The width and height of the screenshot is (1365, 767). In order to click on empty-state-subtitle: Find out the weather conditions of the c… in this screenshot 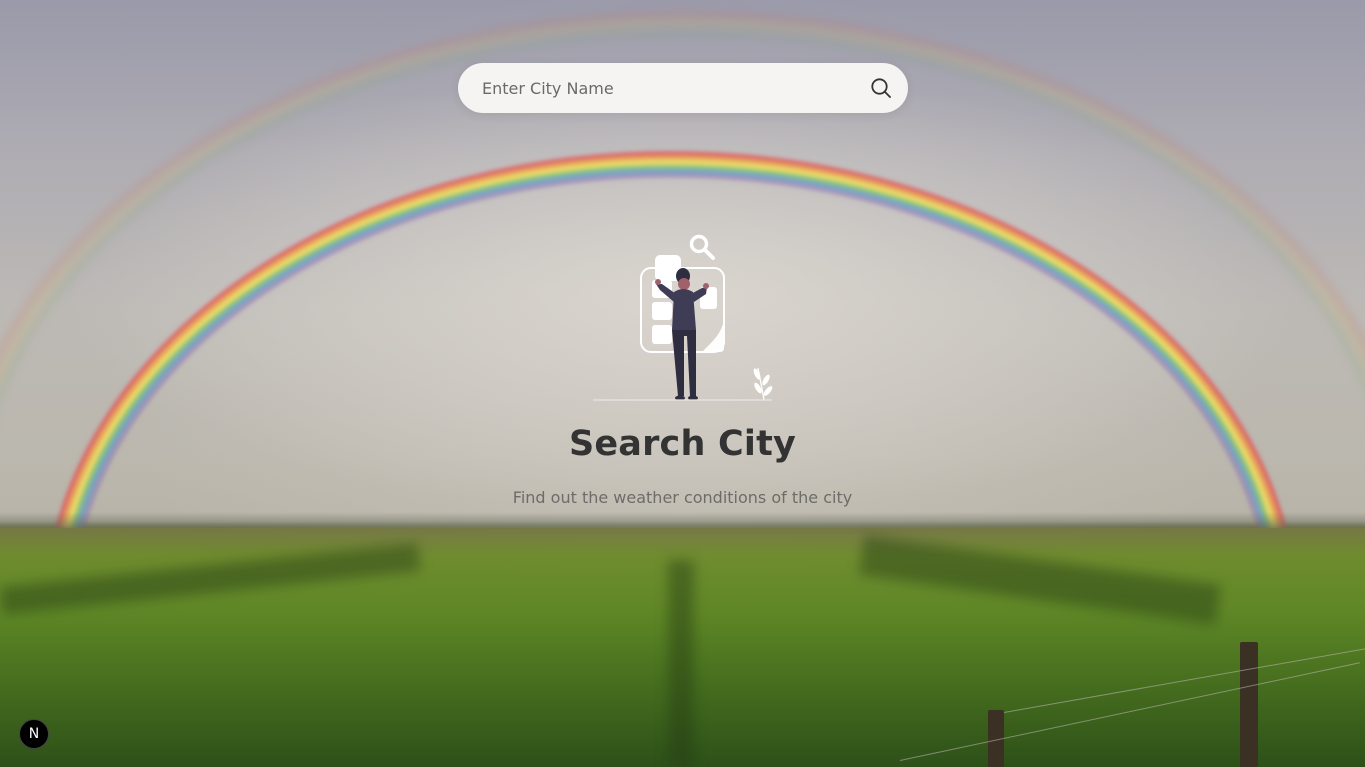, I will do `click(682, 497)`.